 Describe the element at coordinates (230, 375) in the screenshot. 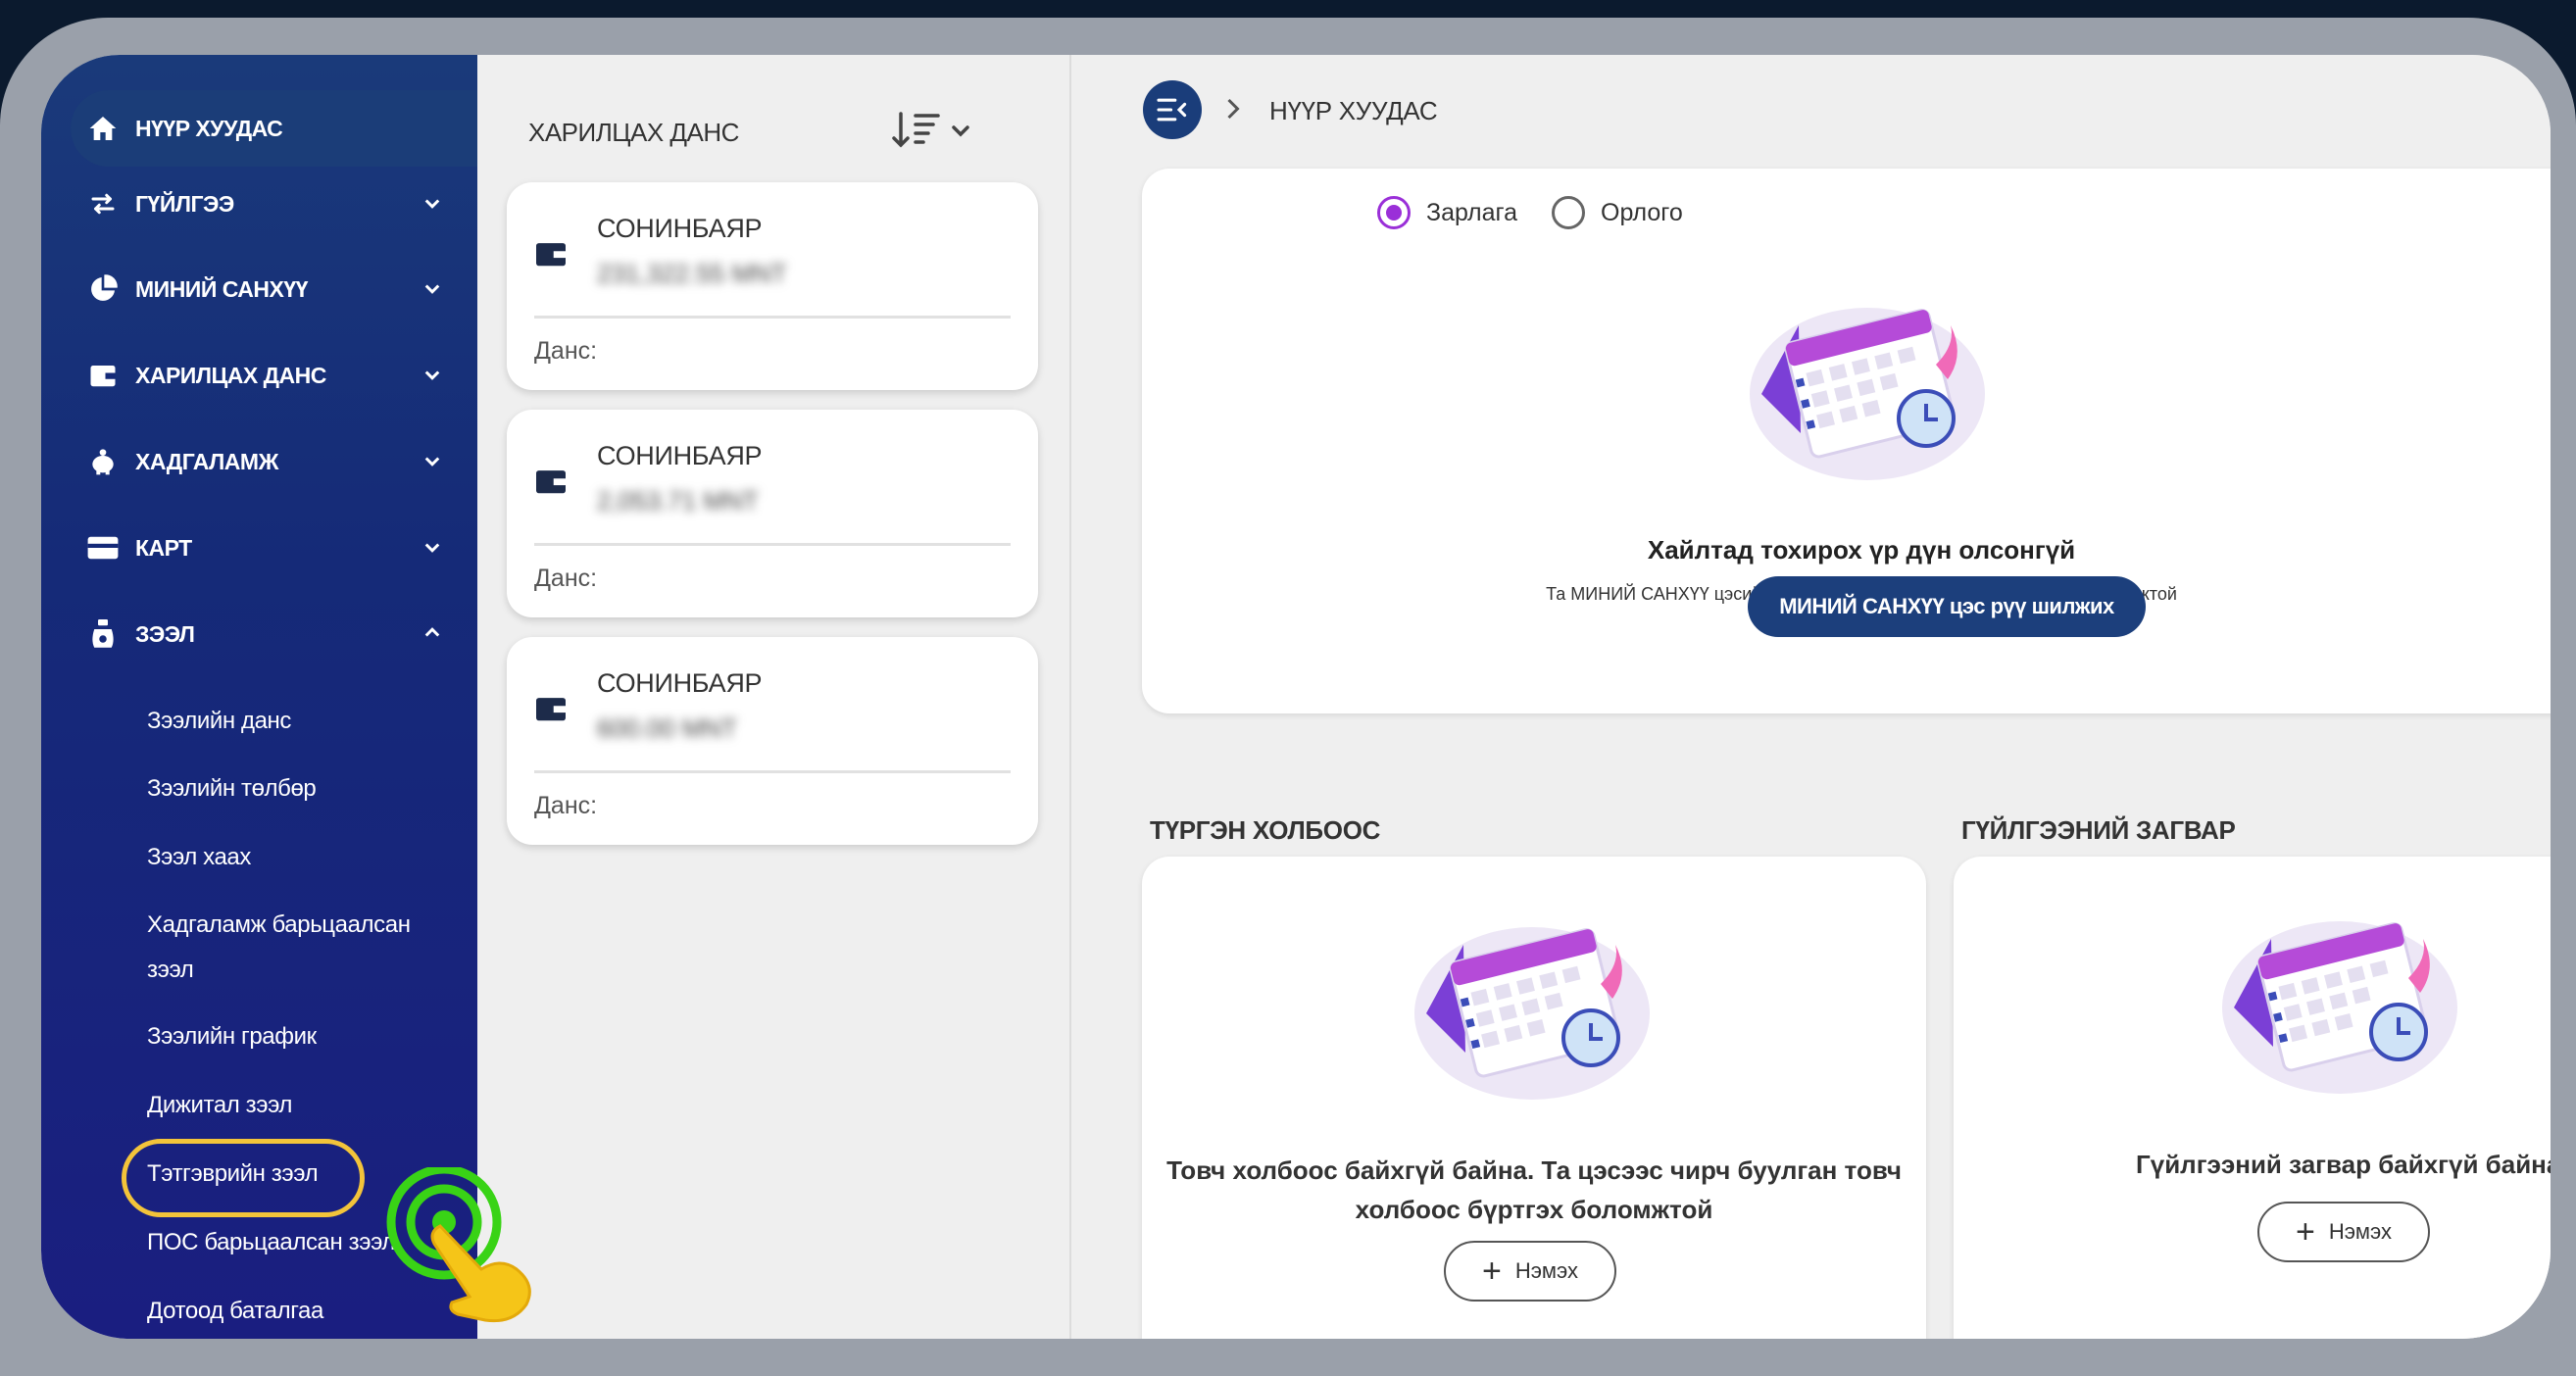

I see `sidebar-item-label: ХАРИЛЦАХ ДАНС` at that location.